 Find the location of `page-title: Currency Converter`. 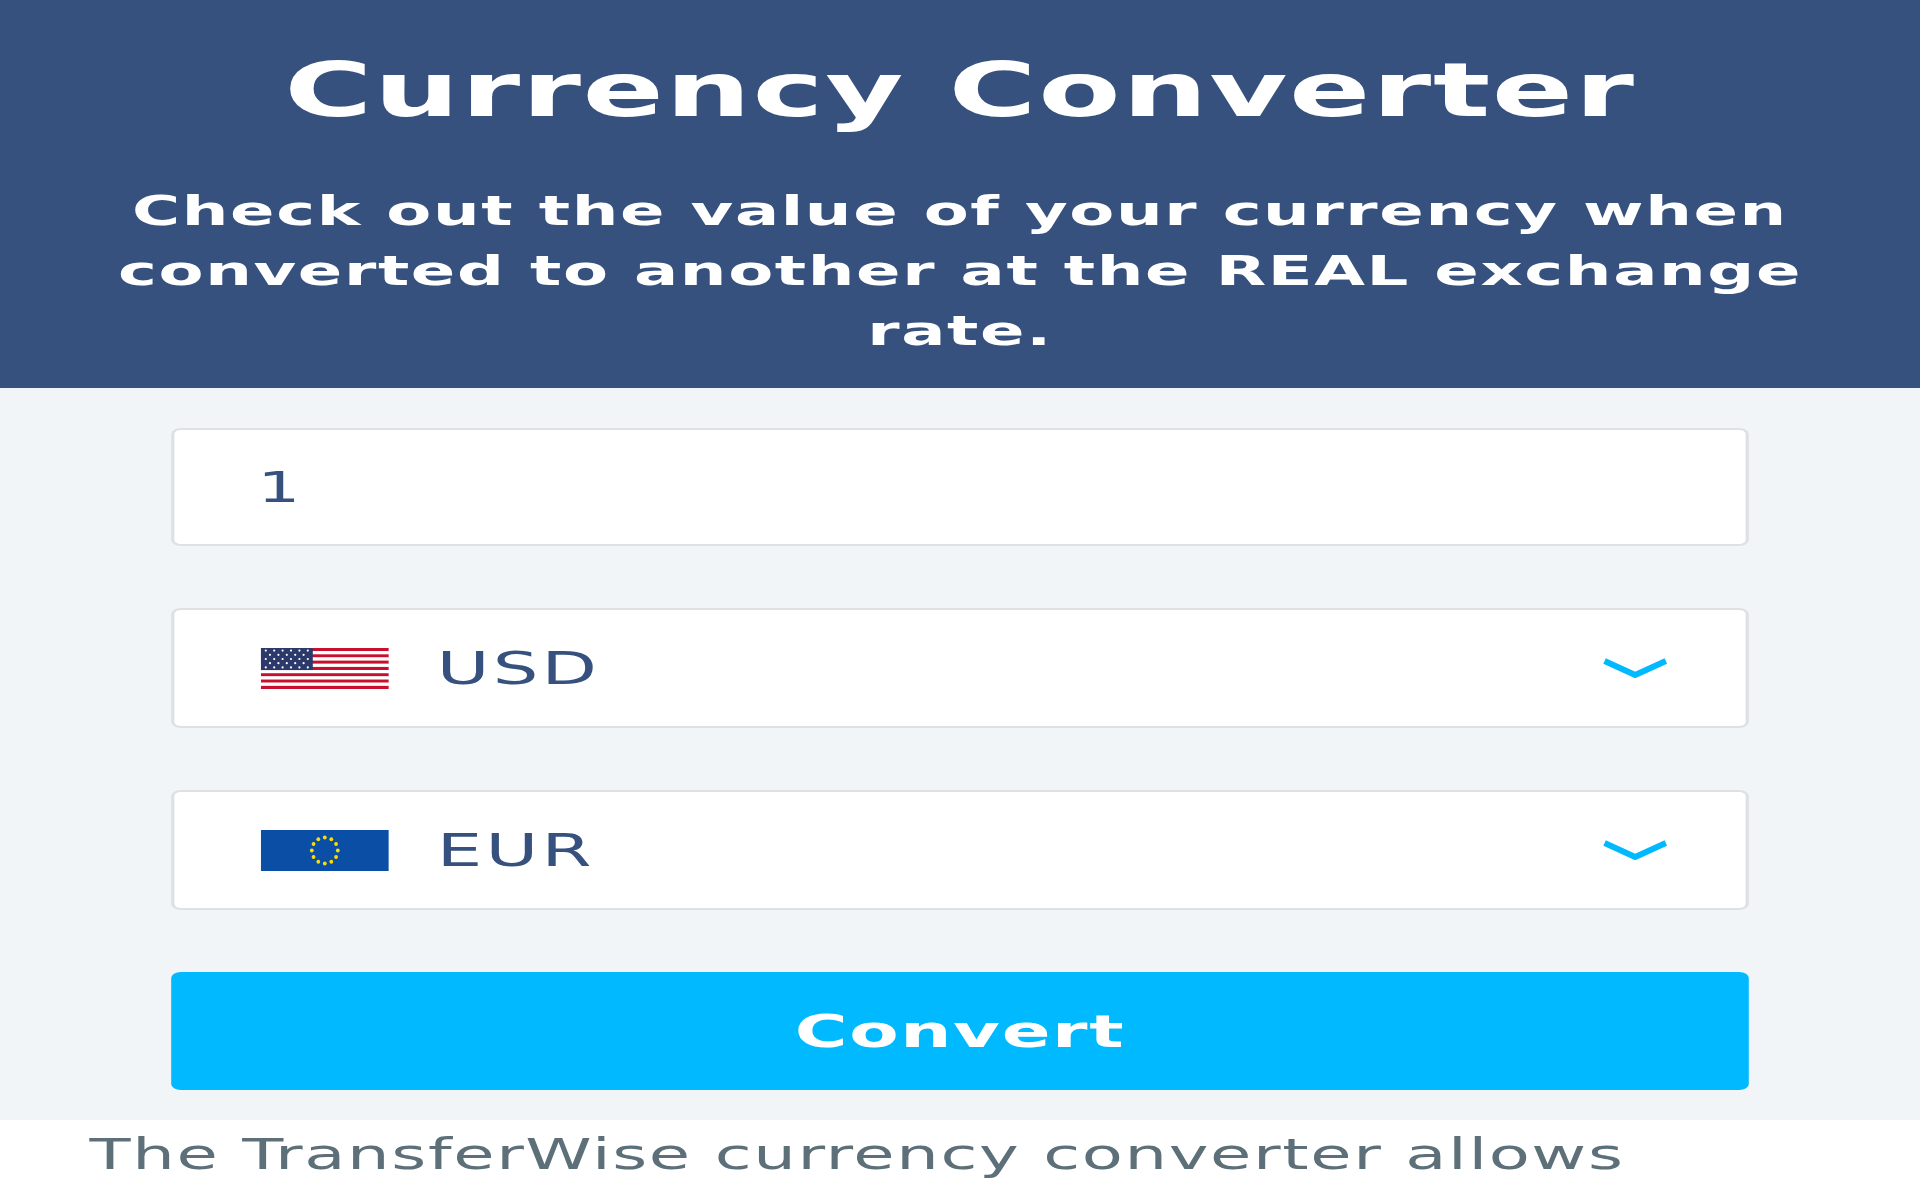

page-title: Currency Converter is located at coordinates (960, 90).